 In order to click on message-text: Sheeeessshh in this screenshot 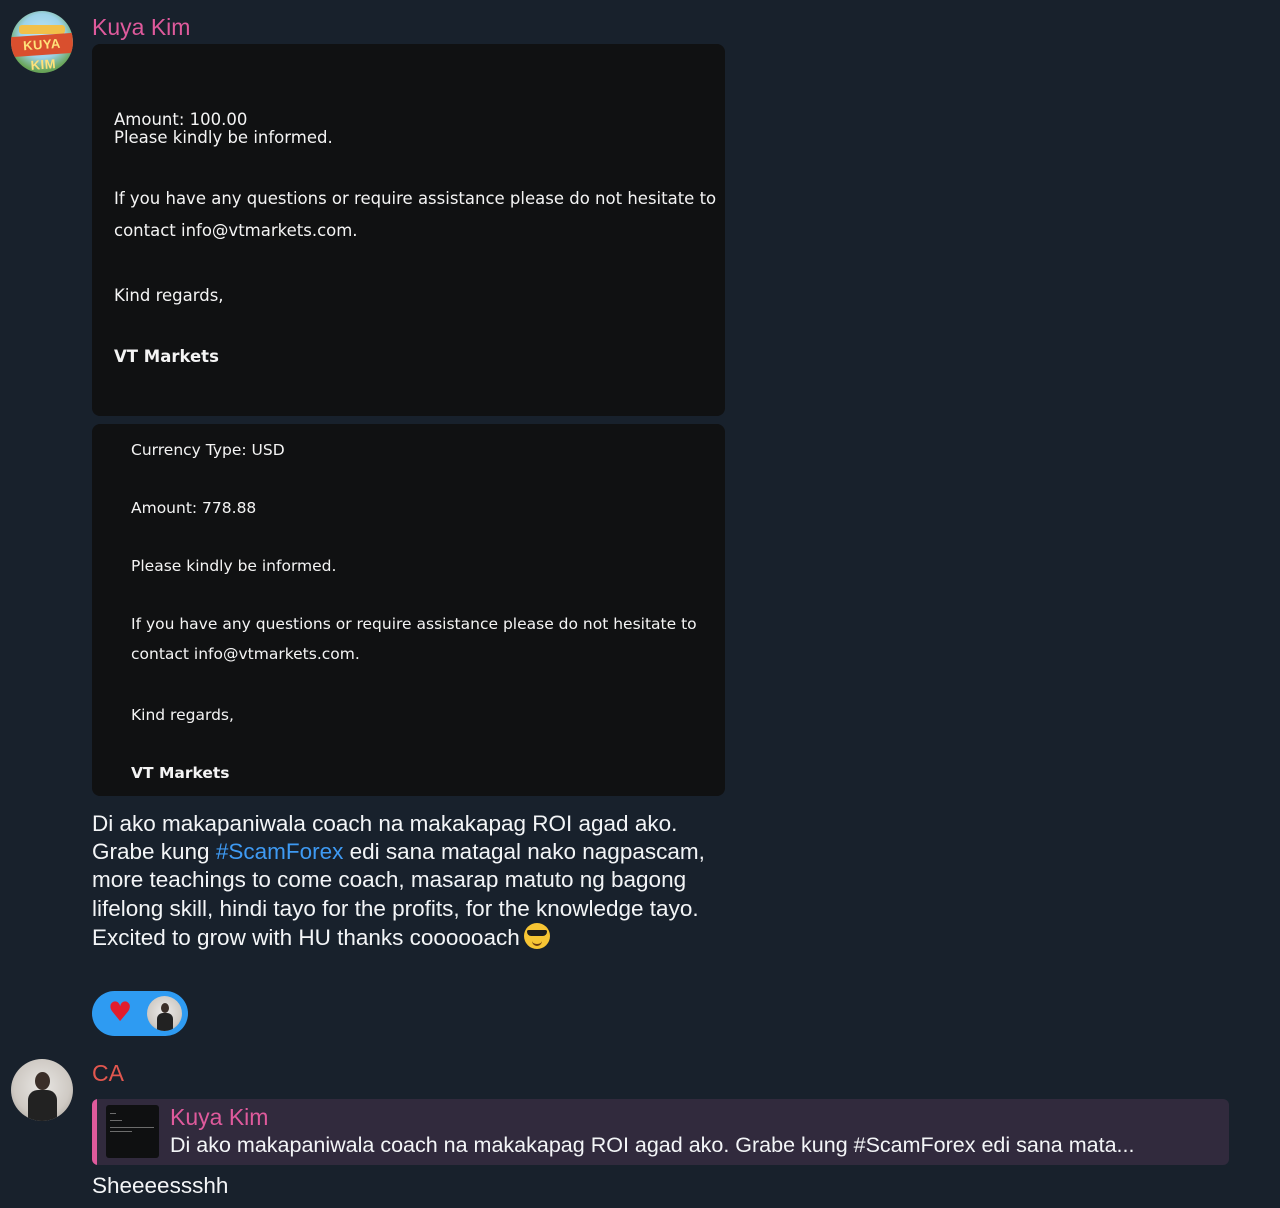, I will do `click(160, 1185)`.